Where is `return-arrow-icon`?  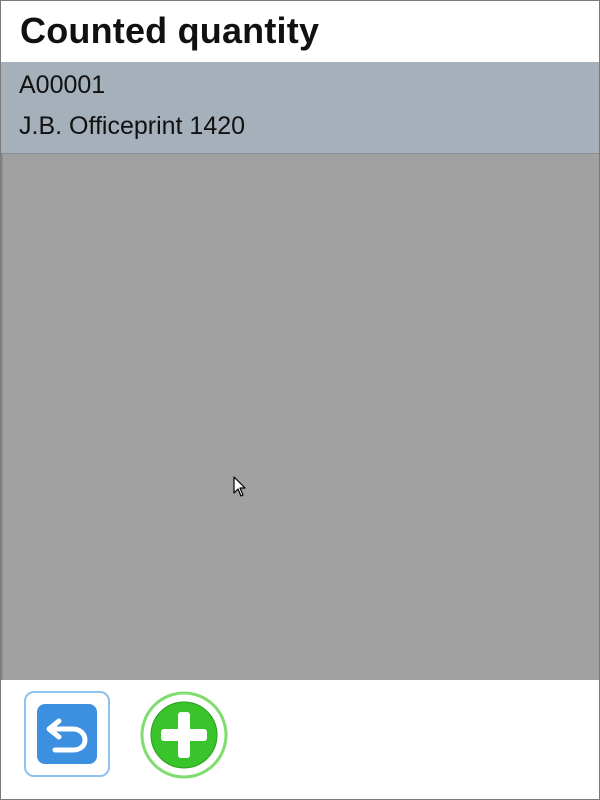
return-arrow-icon is located at coordinates (67, 734).